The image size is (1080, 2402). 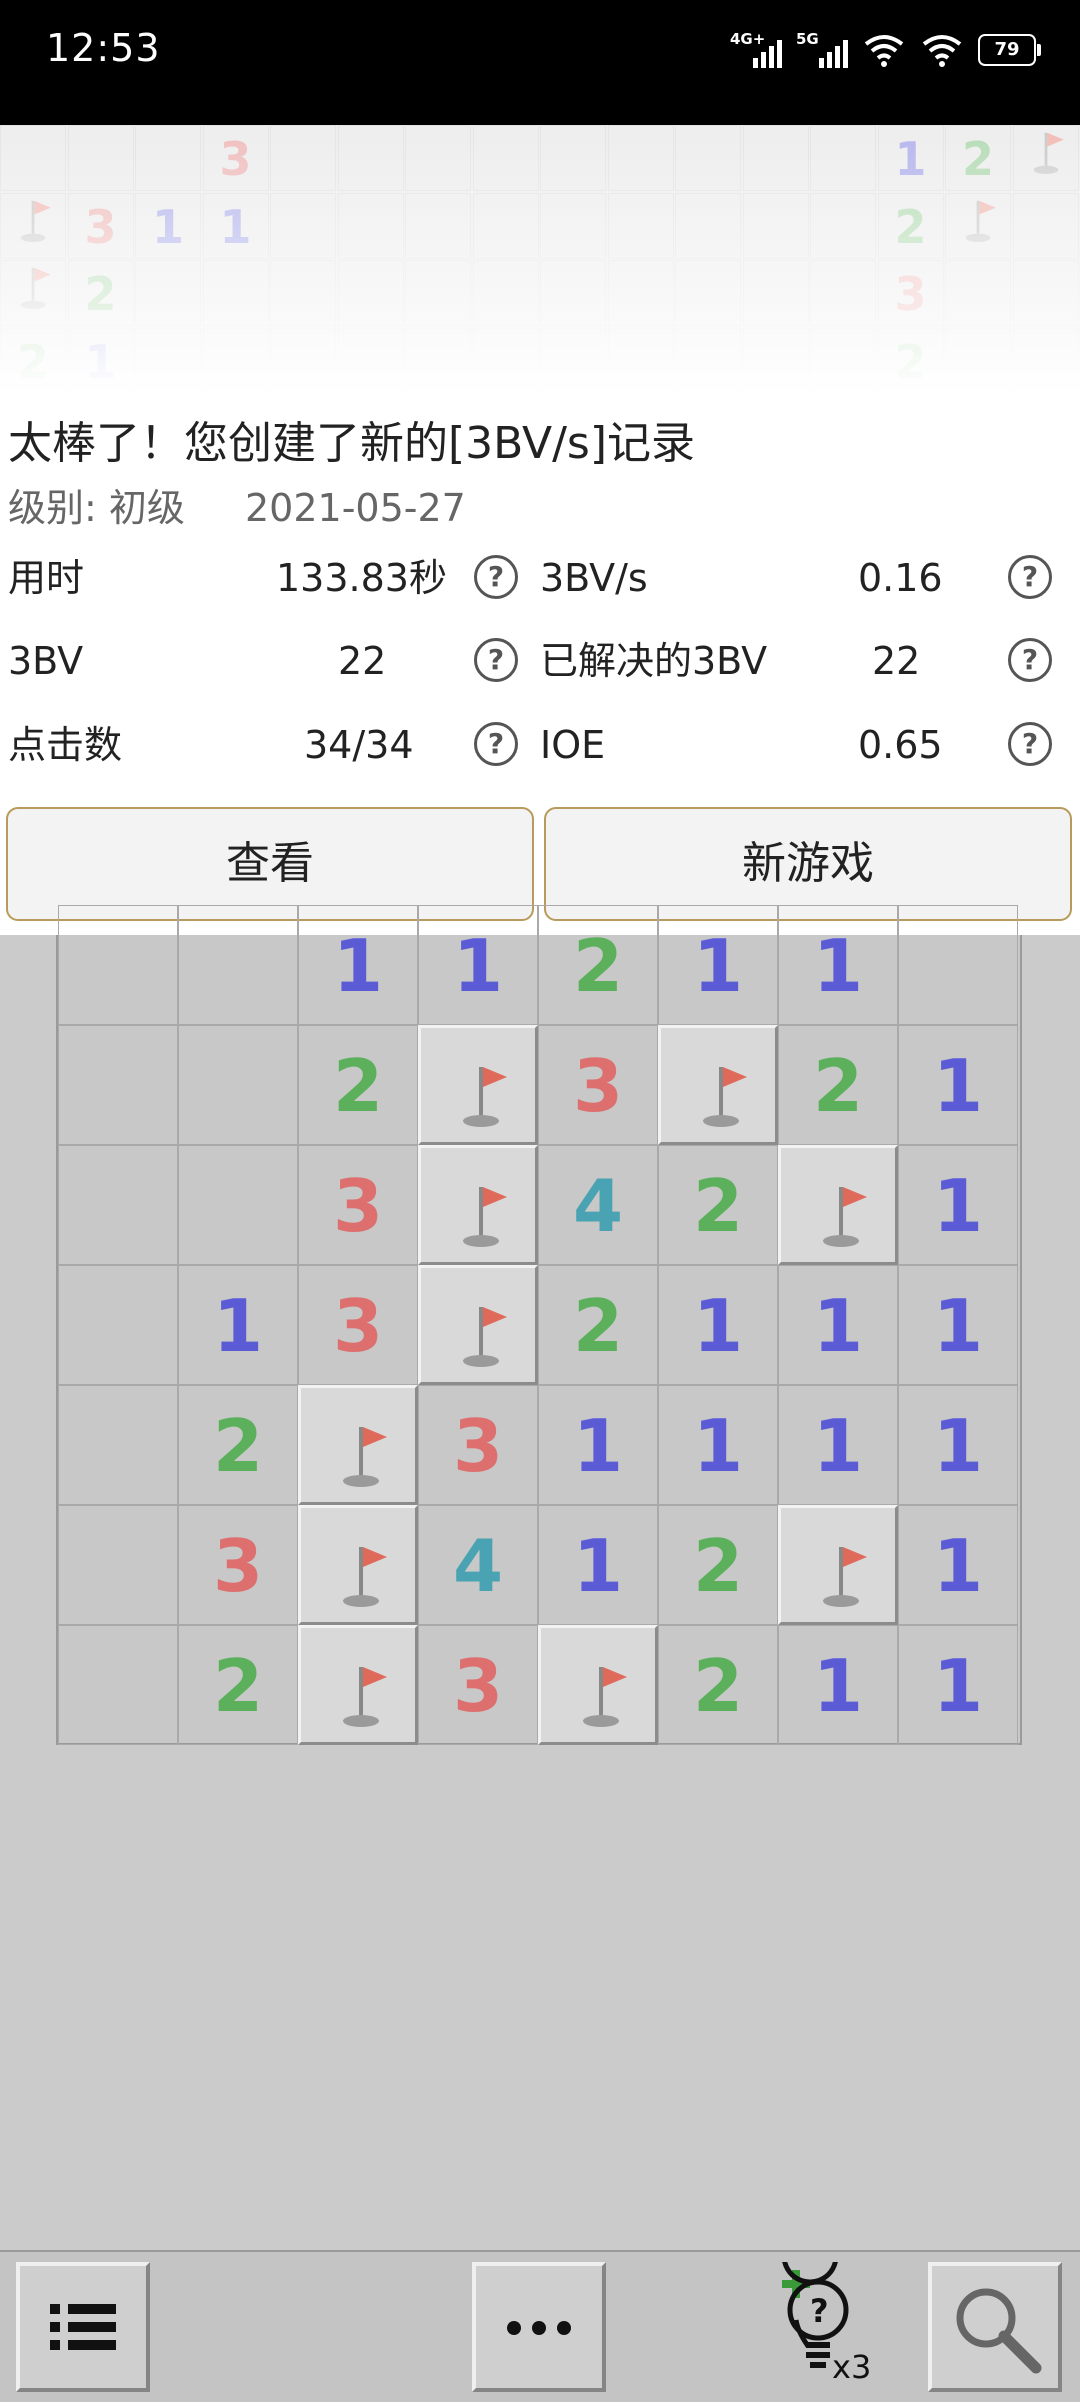 I want to click on new-game-button: 新游戏, so click(x=808, y=864).